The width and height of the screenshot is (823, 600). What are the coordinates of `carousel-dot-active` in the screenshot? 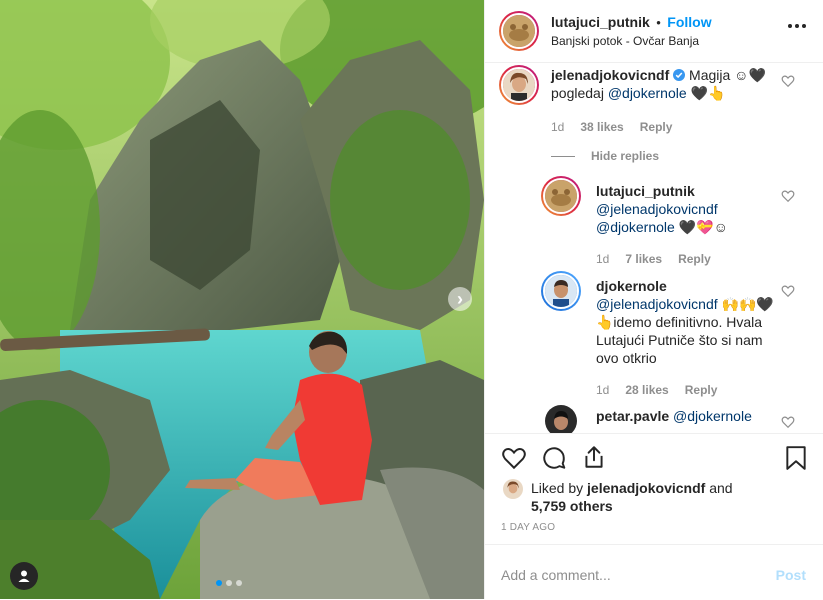 It's located at (219, 583).